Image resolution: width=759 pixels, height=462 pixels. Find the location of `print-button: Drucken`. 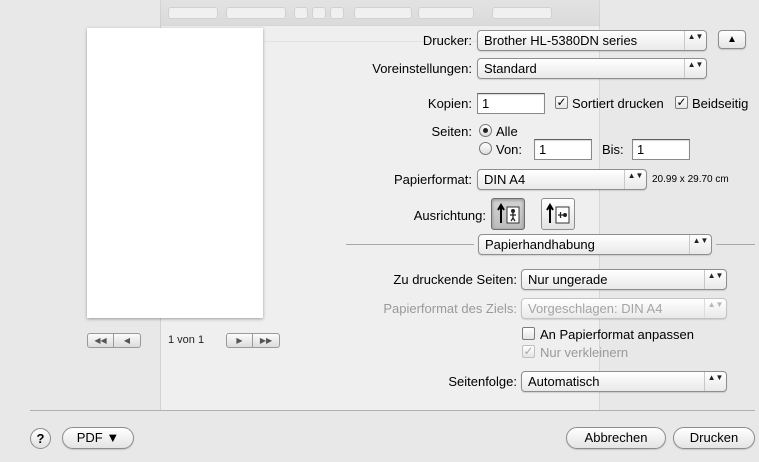

print-button: Drucken is located at coordinates (714, 438).